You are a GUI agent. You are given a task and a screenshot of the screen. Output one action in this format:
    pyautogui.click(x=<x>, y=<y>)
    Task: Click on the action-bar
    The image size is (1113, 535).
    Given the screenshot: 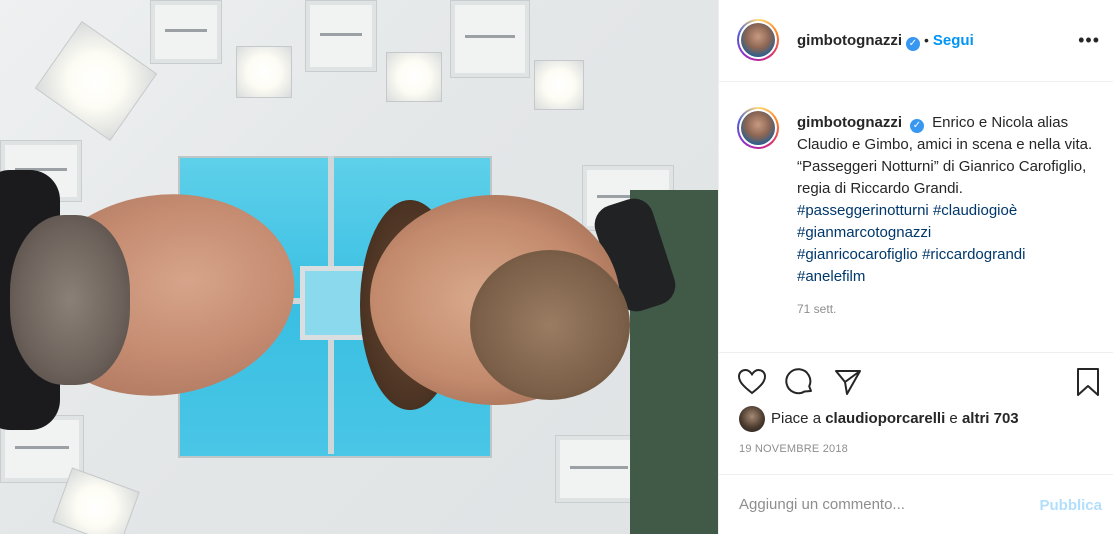 What is the action you would take?
    pyautogui.click(x=916, y=379)
    